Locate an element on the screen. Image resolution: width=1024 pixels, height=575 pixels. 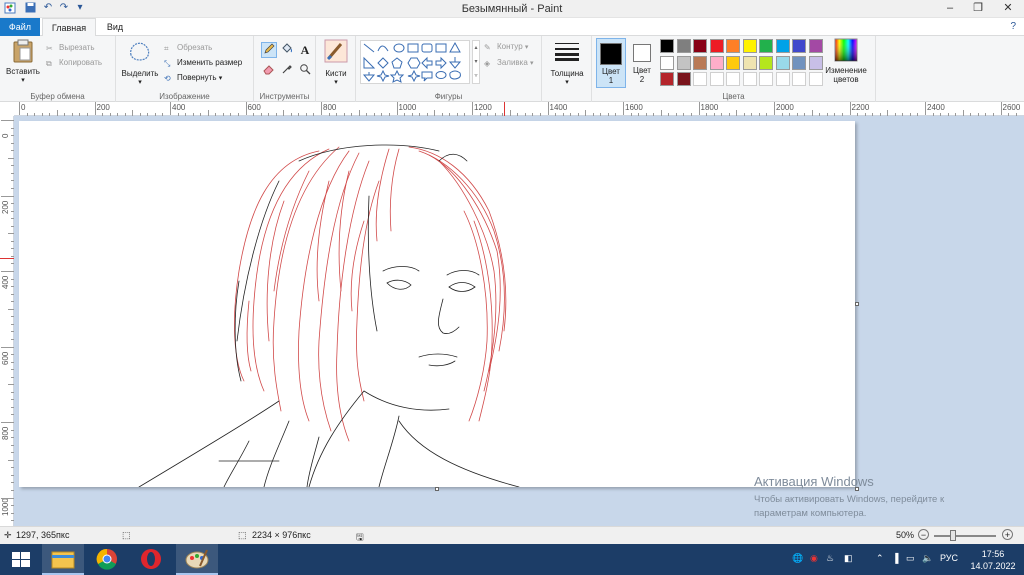
tray-app-2-icon: ◧ is located at coordinates (848, 558).